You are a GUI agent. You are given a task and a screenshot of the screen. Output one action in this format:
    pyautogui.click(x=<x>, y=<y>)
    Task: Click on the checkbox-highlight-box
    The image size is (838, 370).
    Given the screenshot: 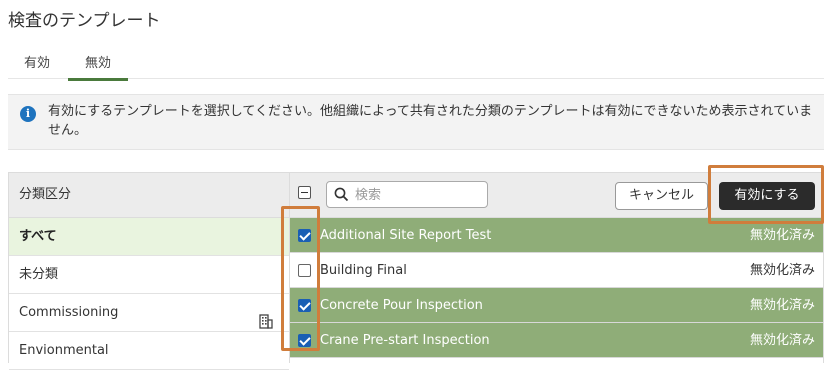 What is the action you would take?
    pyautogui.click(x=300, y=278)
    